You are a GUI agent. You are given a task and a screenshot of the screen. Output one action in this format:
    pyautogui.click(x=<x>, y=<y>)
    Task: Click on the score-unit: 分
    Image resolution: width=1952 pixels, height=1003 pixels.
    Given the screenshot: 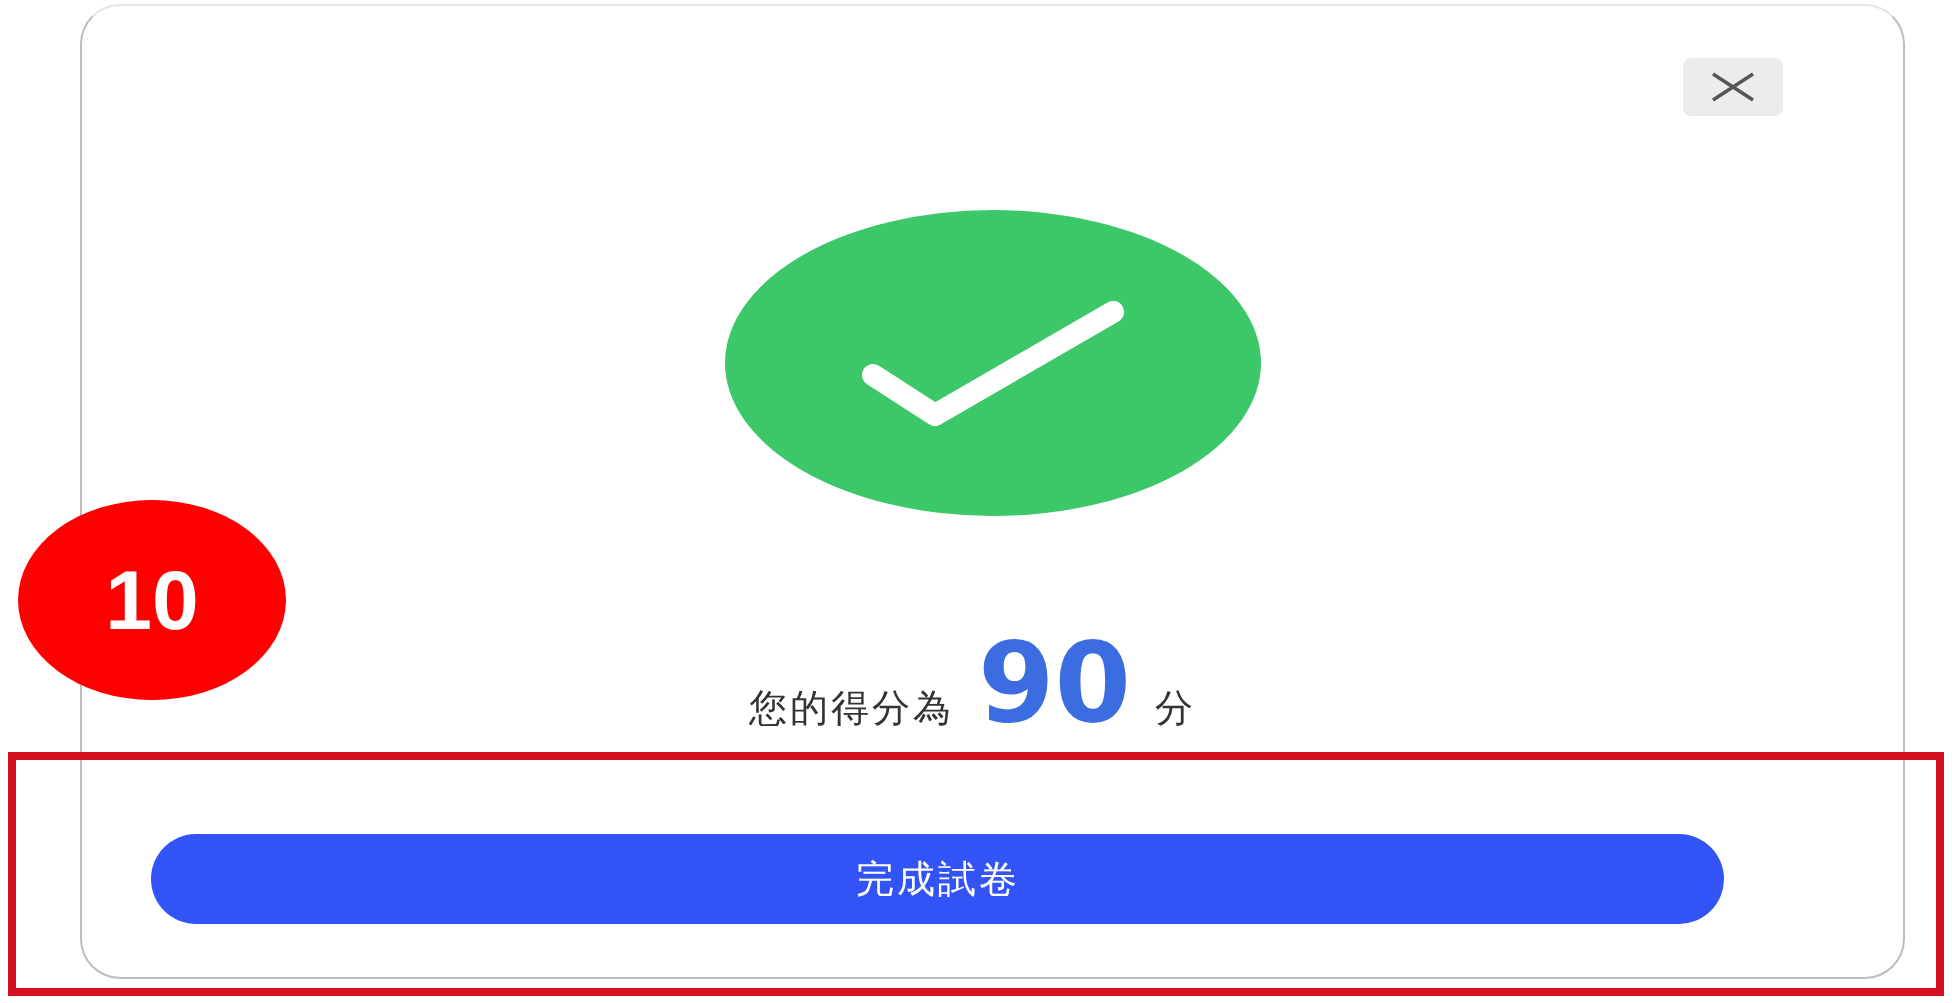 What is the action you would take?
    pyautogui.click(x=1176, y=708)
    